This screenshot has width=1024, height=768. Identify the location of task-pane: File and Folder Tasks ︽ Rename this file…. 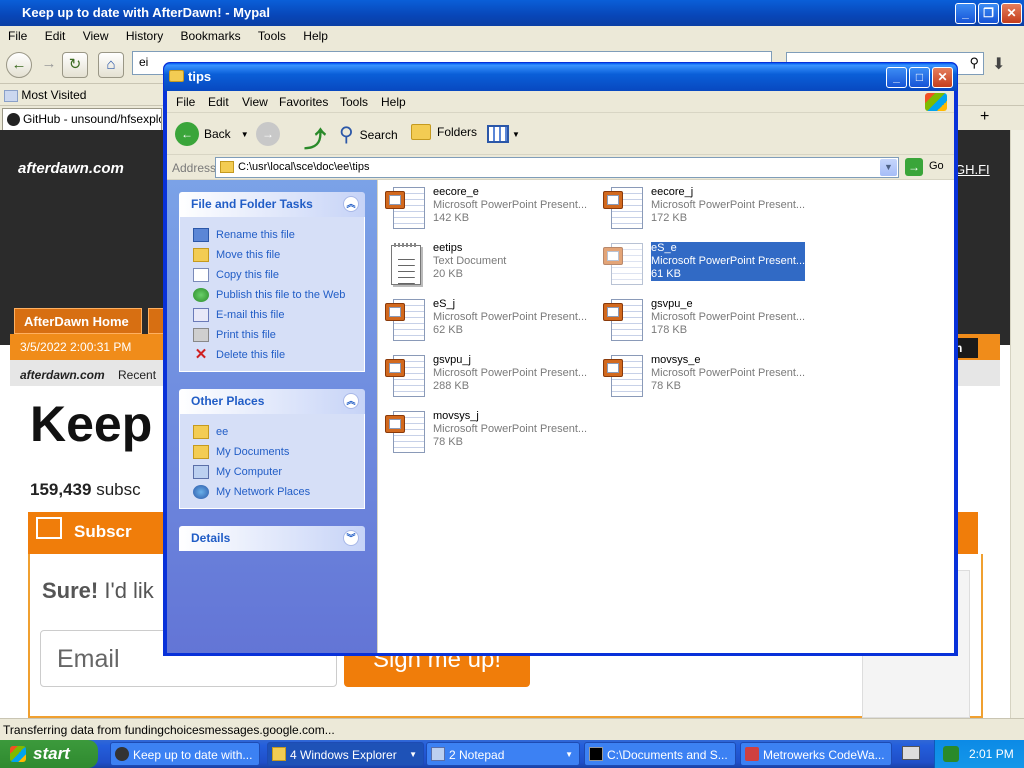
(272, 416).